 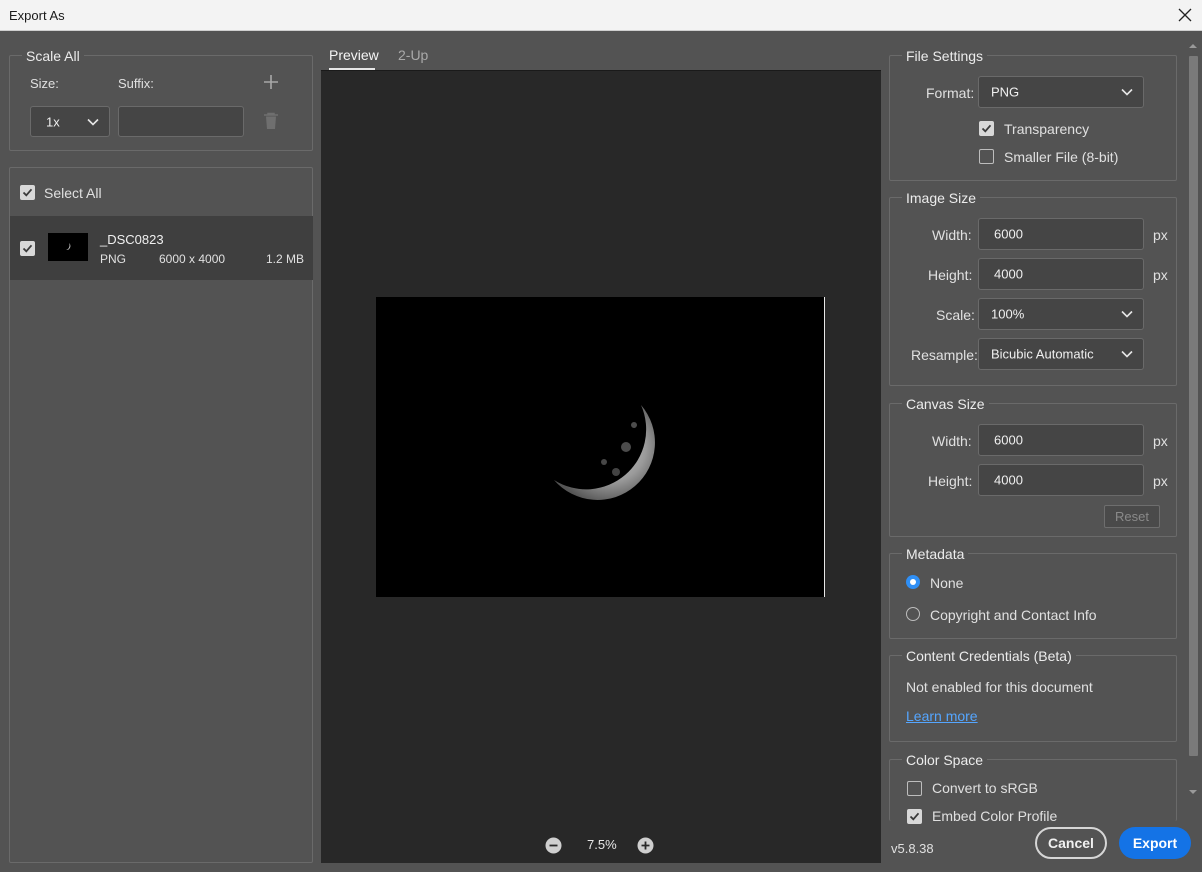 What do you see at coordinates (1008, 314) in the screenshot?
I see `scale-value: 100%` at bounding box center [1008, 314].